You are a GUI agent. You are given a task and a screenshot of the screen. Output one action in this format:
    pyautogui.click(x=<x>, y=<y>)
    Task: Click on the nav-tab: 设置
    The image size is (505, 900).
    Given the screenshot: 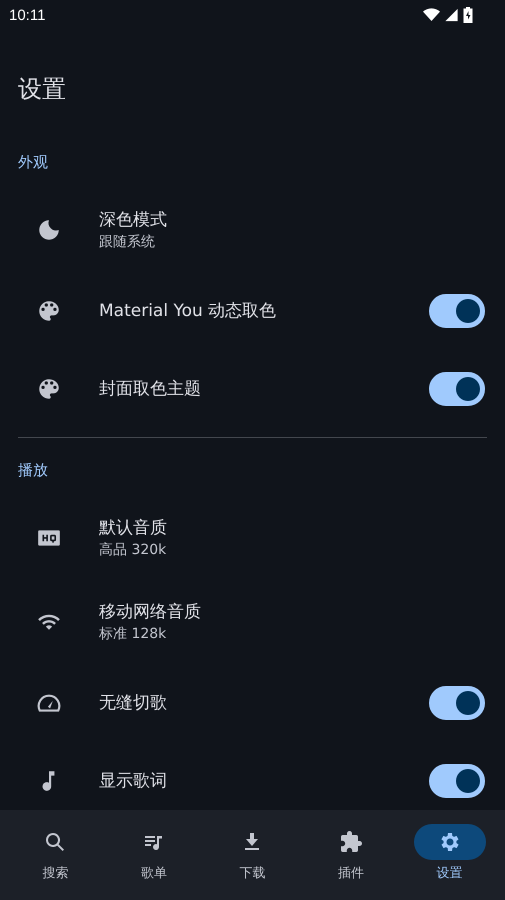 What is the action you would take?
    pyautogui.click(x=449, y=855)
    